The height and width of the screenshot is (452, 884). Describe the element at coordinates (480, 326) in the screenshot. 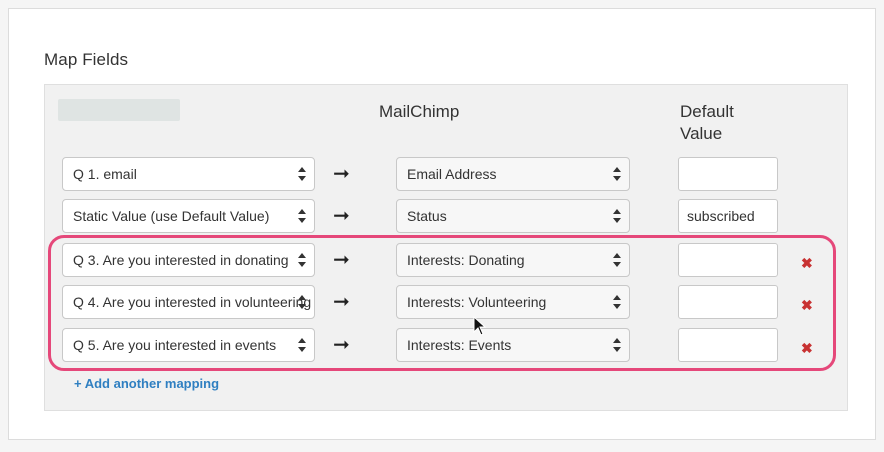

I see `mouse-cursor-icon` at that location.